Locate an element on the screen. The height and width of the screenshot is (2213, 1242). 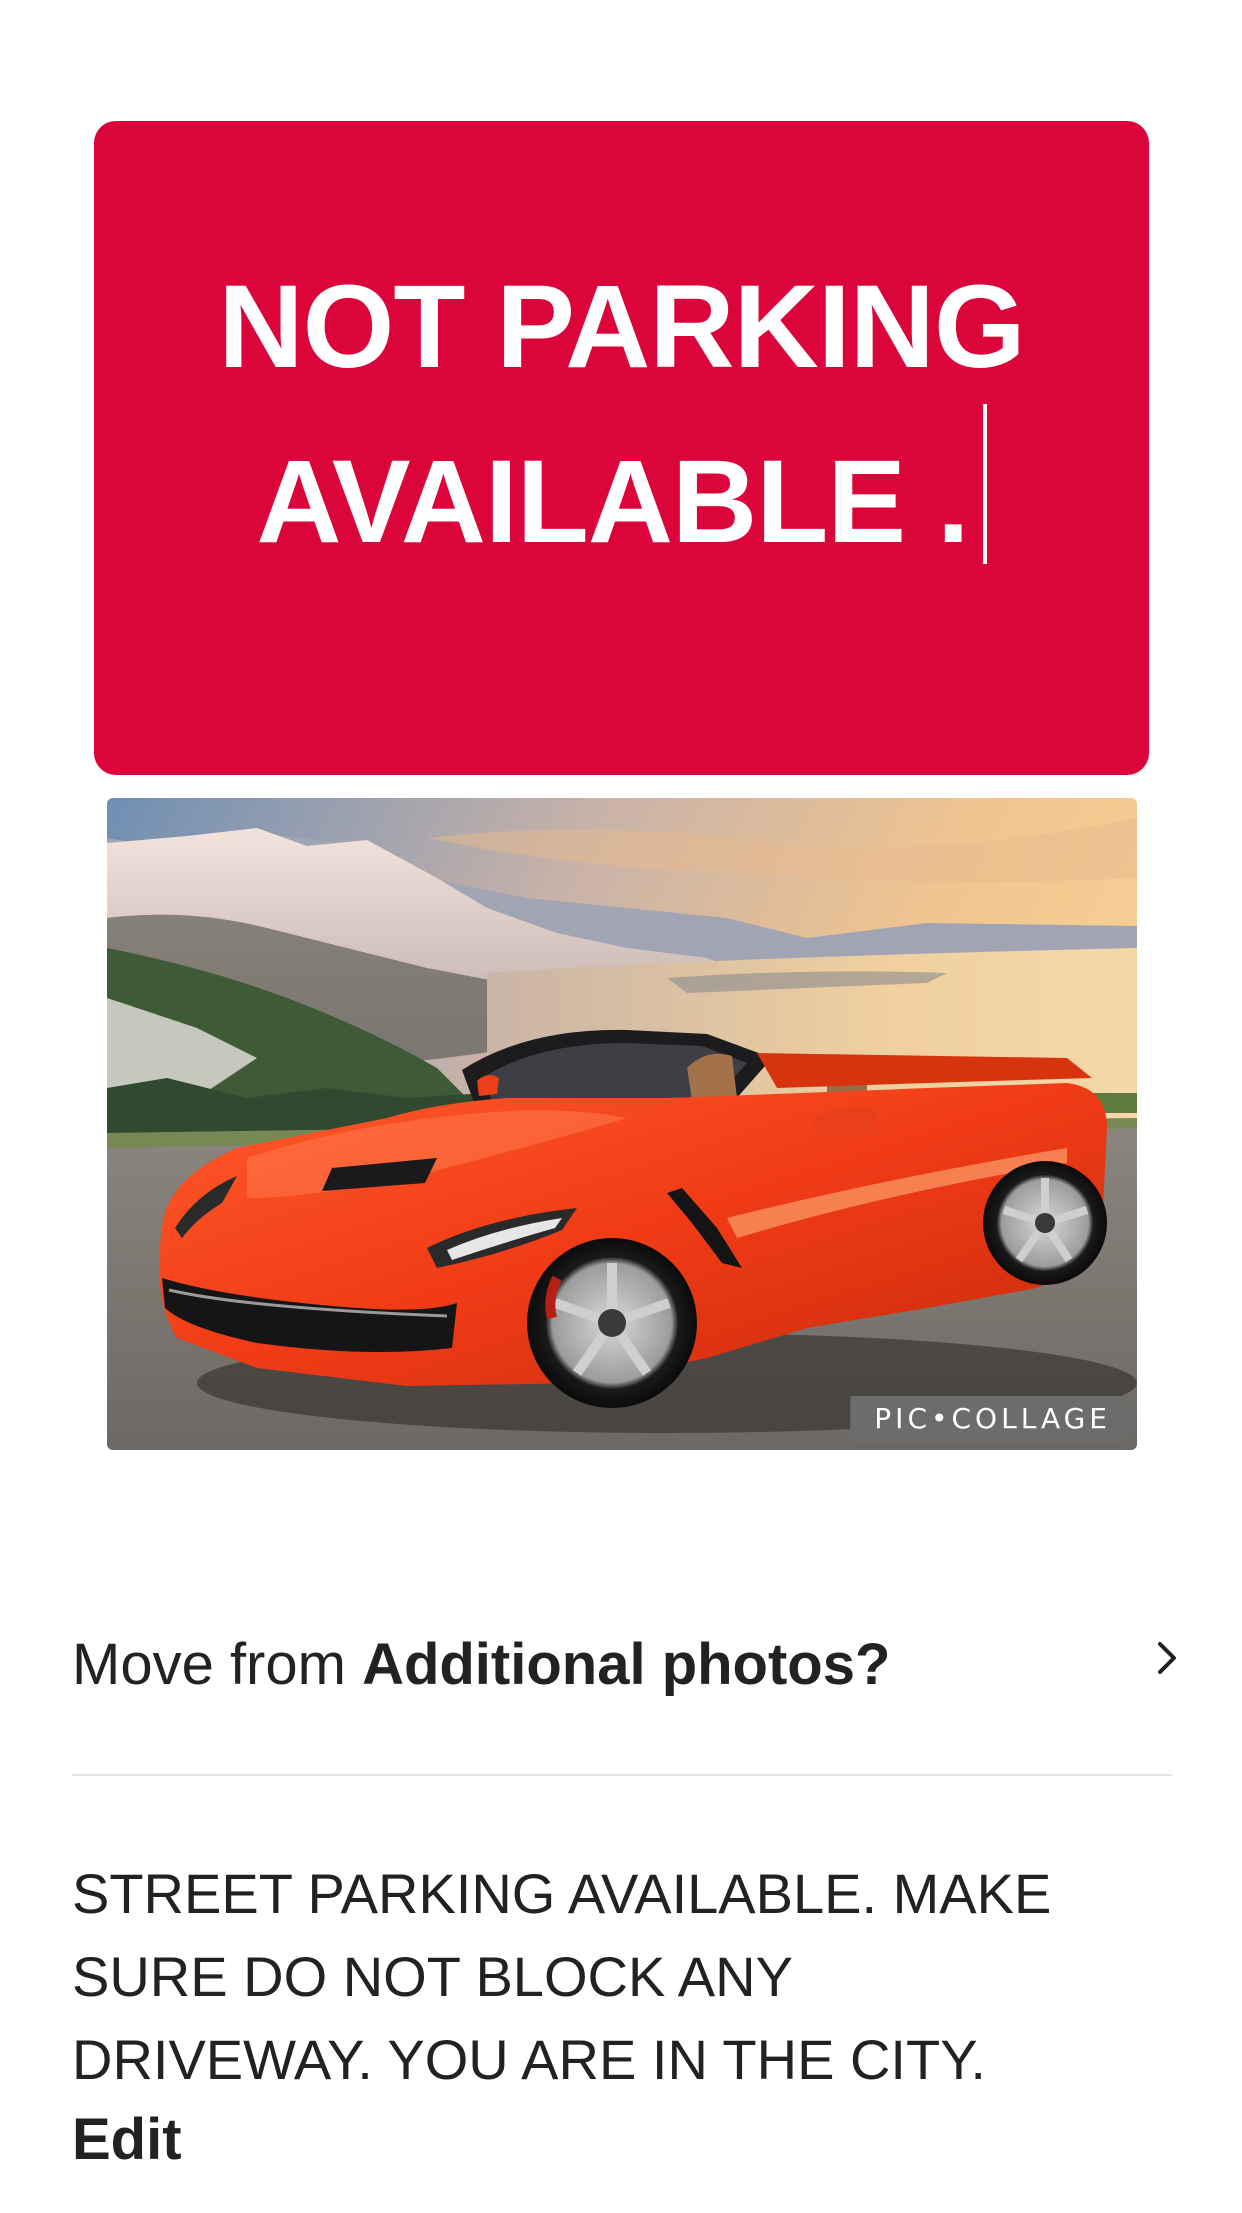
pic-collage-watermark: PIC•COLLAGE is located at coordinates (993, 1419).